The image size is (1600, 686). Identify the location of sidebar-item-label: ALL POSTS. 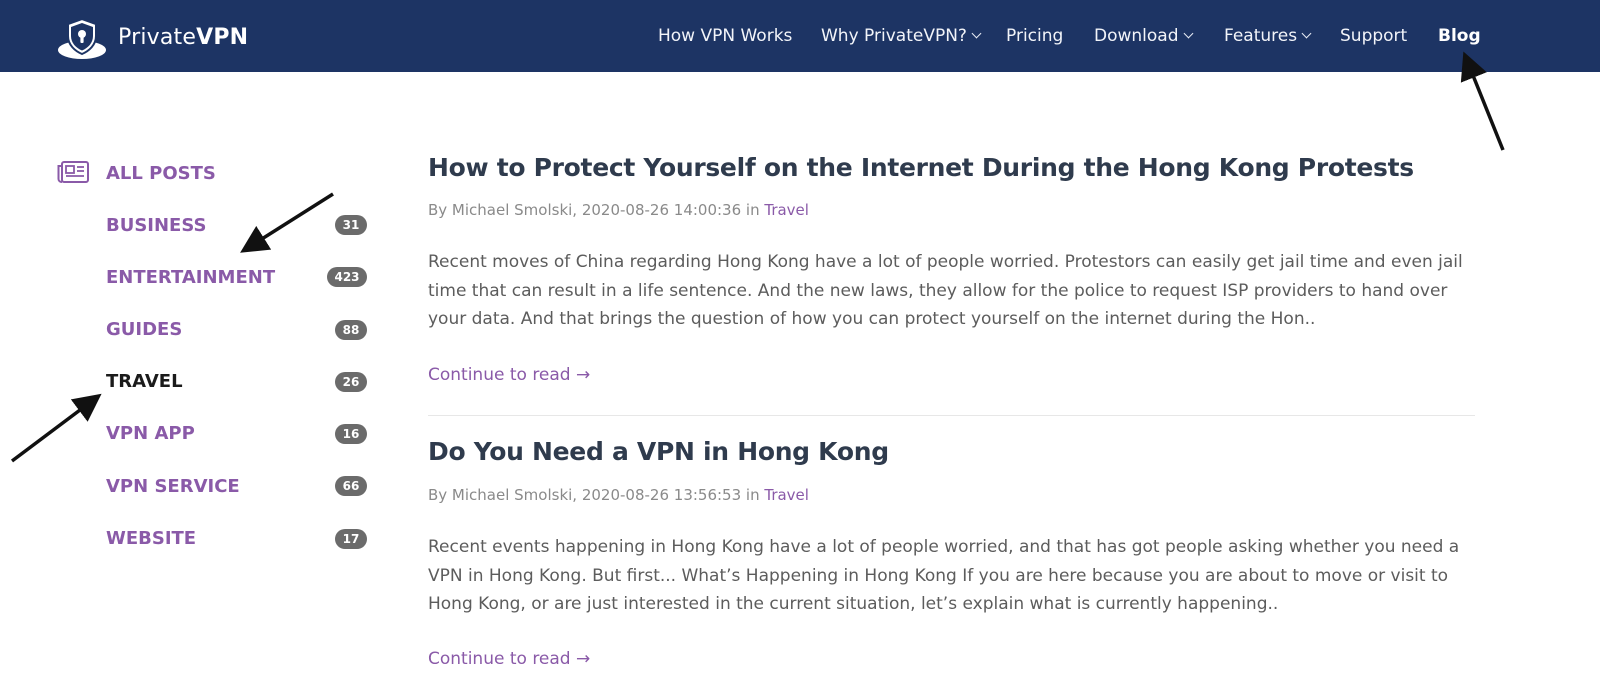
(161, 173).